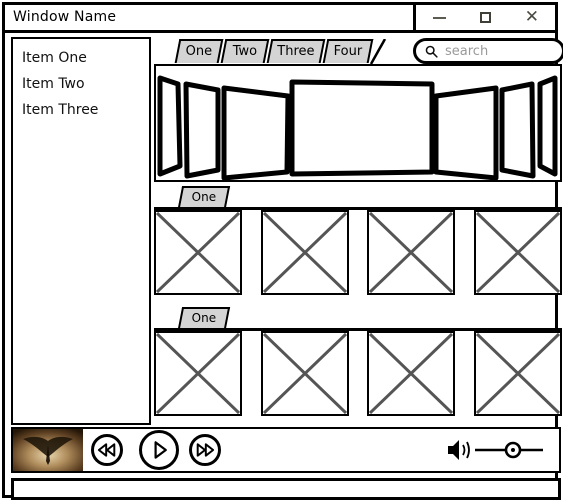 This screenshot has height=502, width=563. Describe the element at coordinates (53, 84) in the screenshot. I see `sidebar-item-label: Item Two` at that location.